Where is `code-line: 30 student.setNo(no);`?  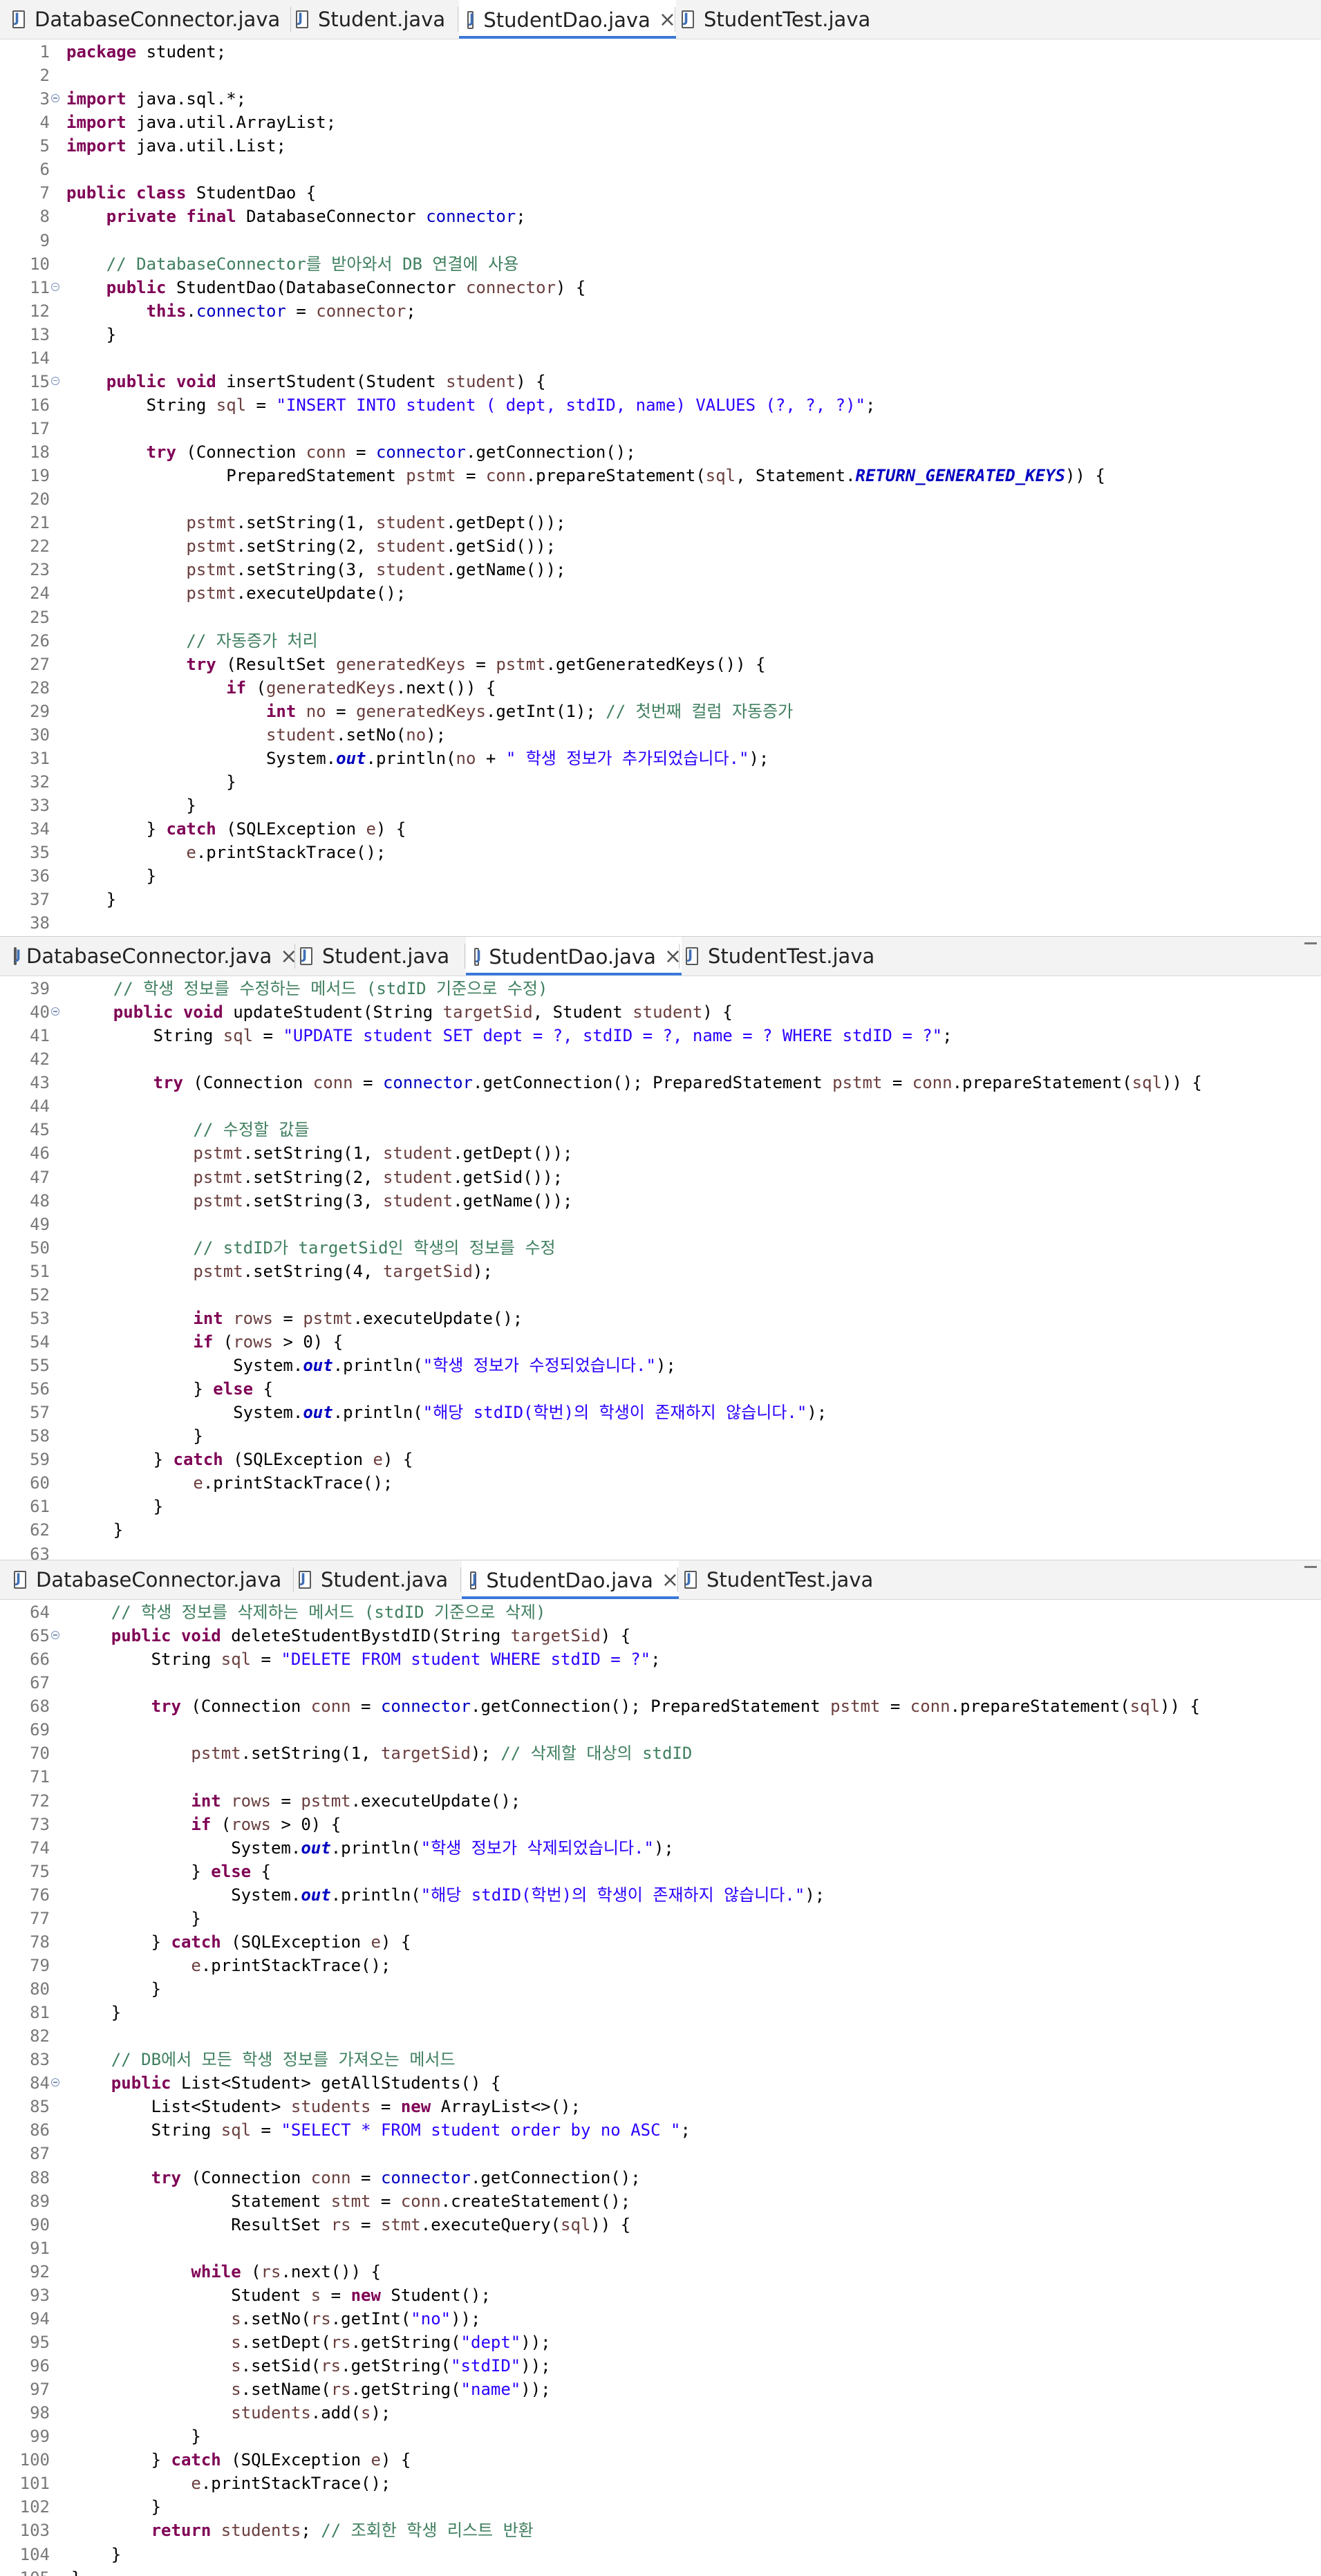
code-line: 30 student.setNo(no); is located at coordinates (660, 735).